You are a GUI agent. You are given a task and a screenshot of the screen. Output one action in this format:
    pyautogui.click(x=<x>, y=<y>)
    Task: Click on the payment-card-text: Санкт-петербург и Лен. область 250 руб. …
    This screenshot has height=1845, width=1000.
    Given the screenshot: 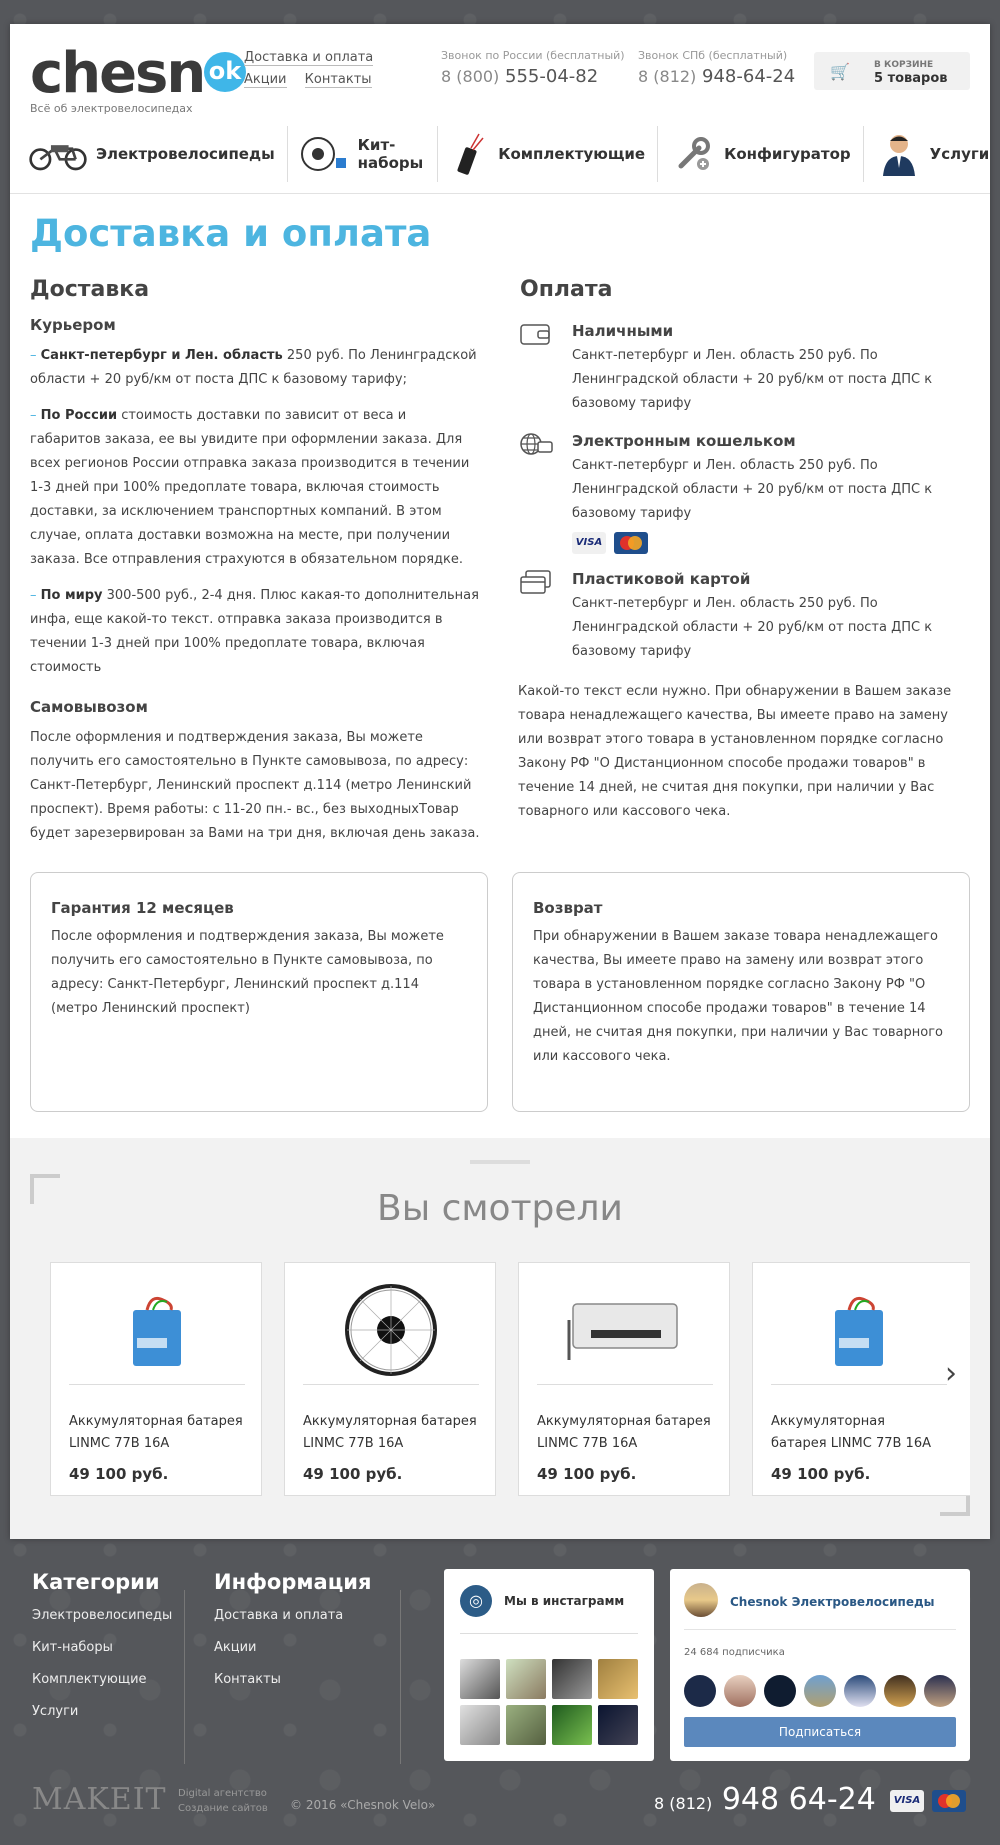 What is the action you would take?
    pyautogui.click(x=752, y=627)
    